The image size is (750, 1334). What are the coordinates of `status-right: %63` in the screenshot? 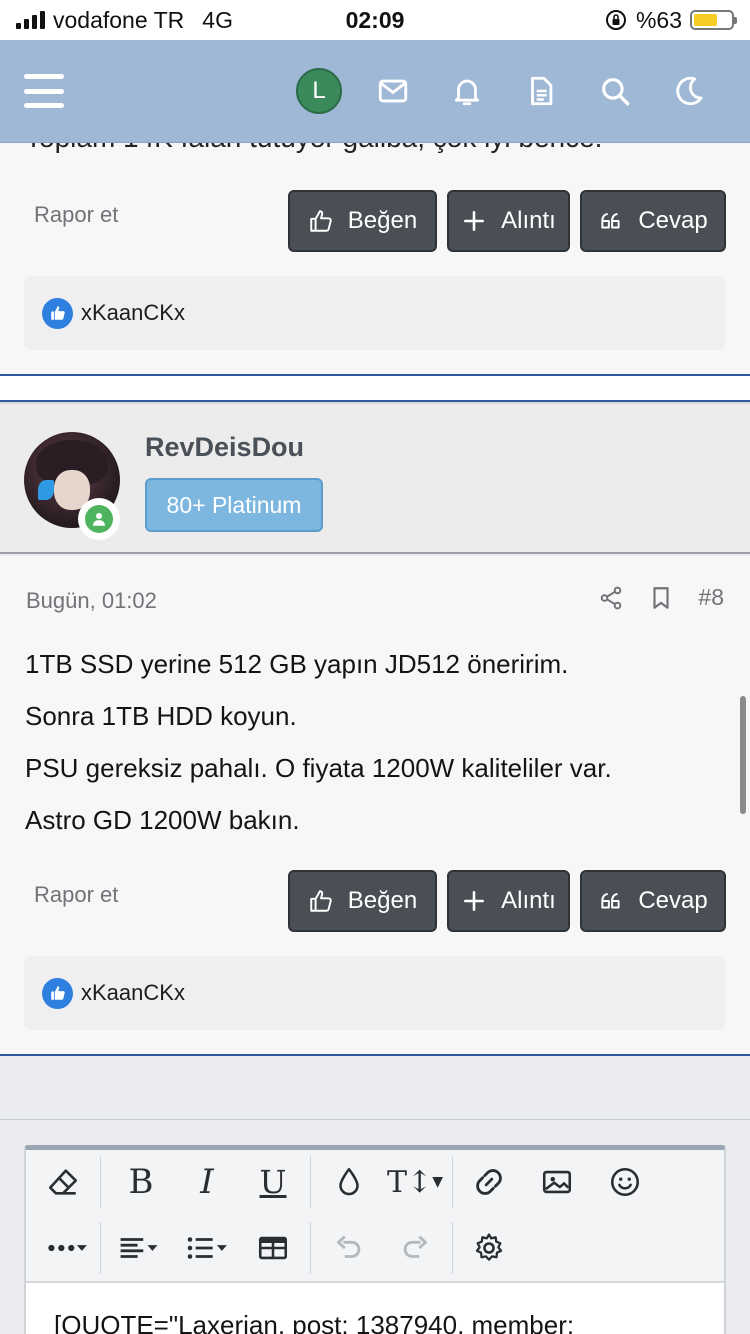 It's located at (670, 20).